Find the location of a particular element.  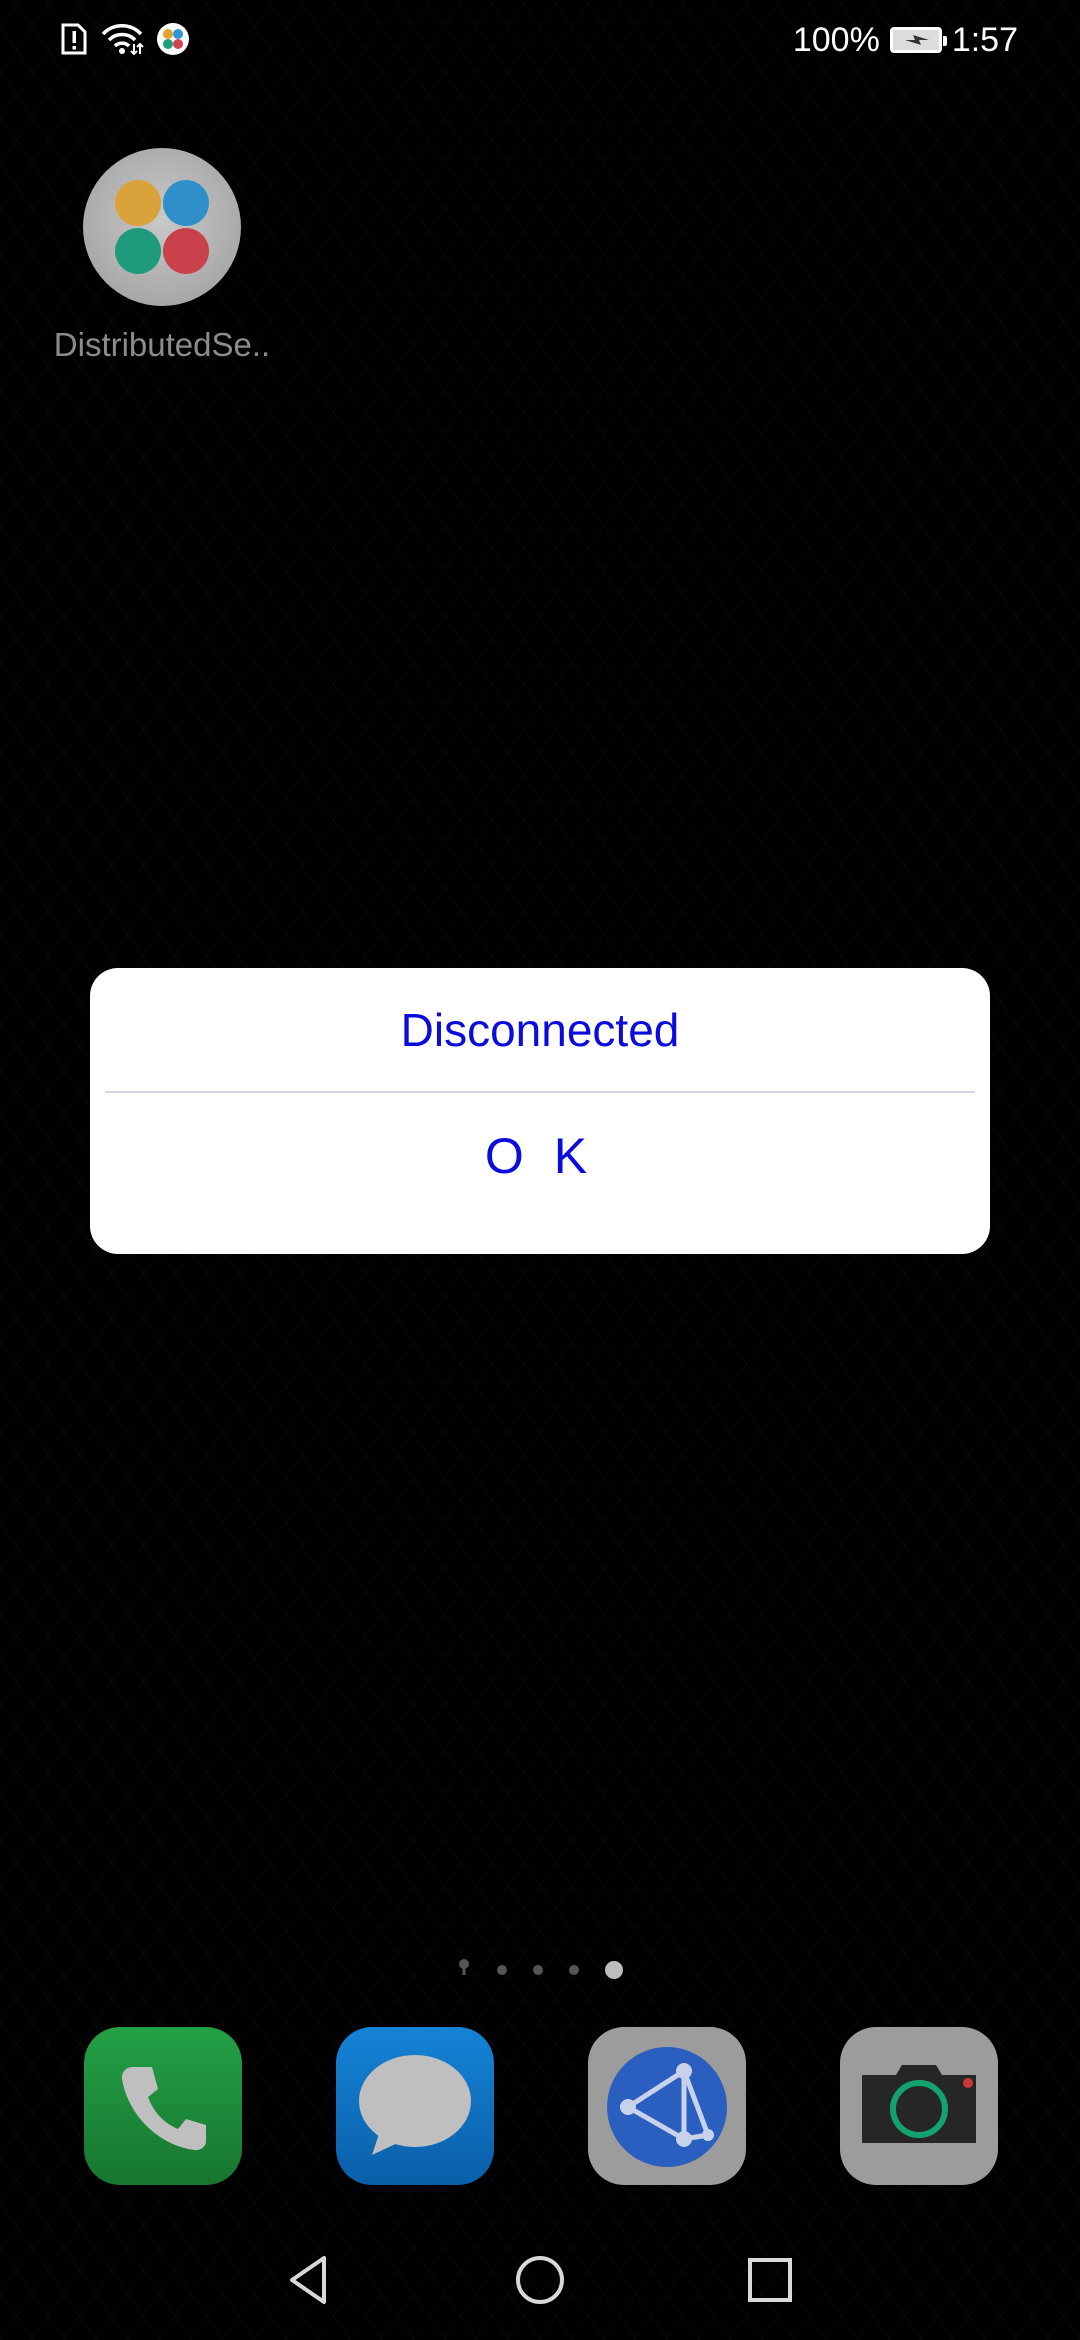

browser-app is located at coordinates (667, 2106).